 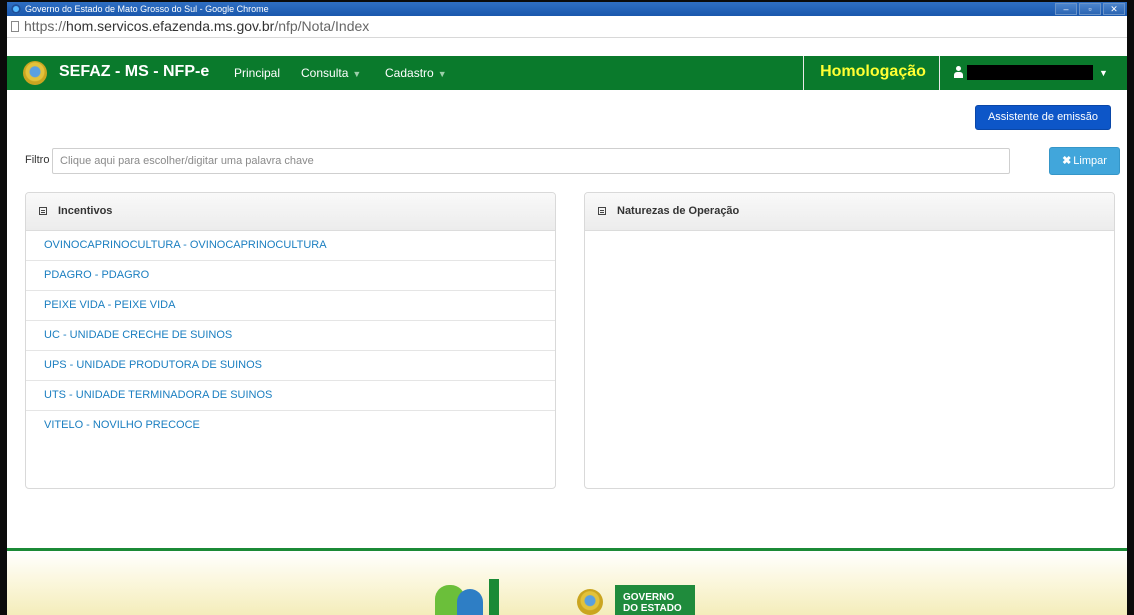 What do you see at coordinates (473, 597) in the screenshot?
I see `sgi-logo` at bounding box center [473, 597].